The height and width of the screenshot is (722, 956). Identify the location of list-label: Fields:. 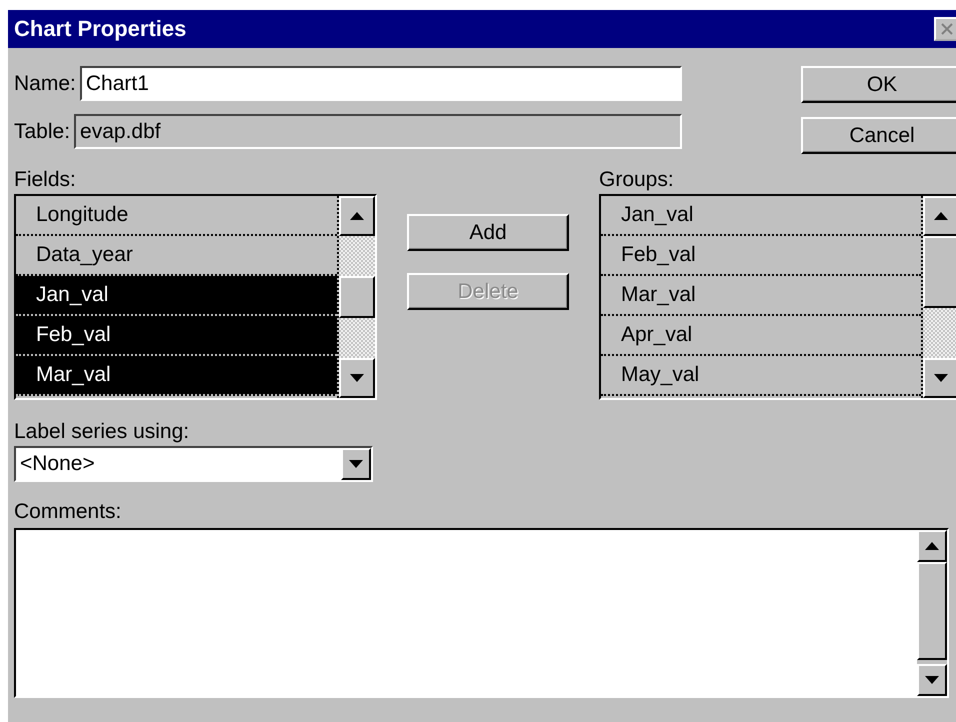
(45, 180).